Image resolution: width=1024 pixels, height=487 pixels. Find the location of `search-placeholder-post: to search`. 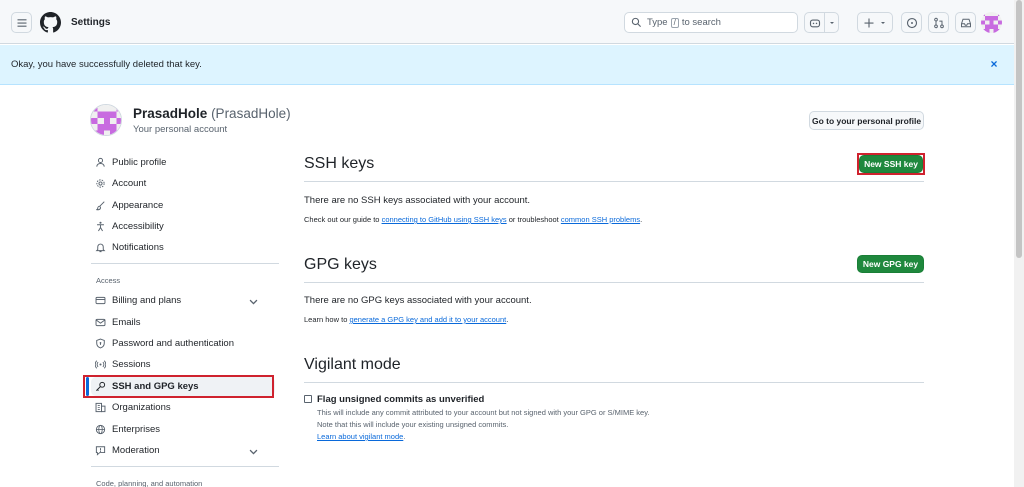

search-placeholder-post: to search is located at coordinates (701, 22).